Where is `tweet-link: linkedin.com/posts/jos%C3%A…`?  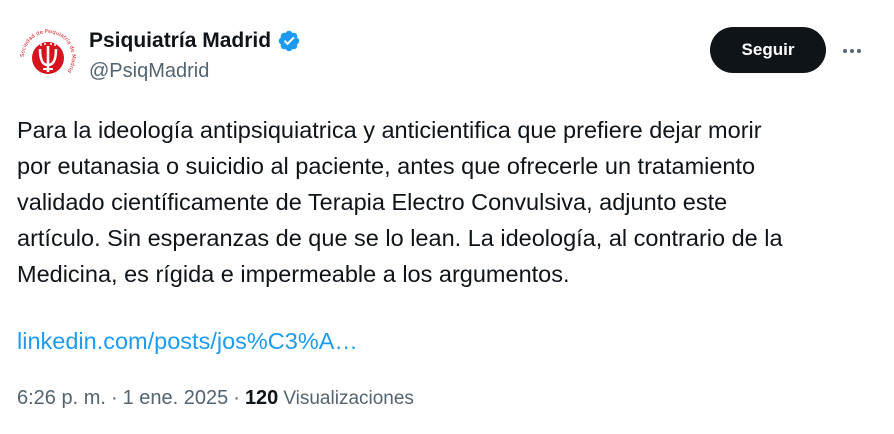 tweet-link: linkedin.com/posts/jos%C3%A… is located at coordinates (187, 341).